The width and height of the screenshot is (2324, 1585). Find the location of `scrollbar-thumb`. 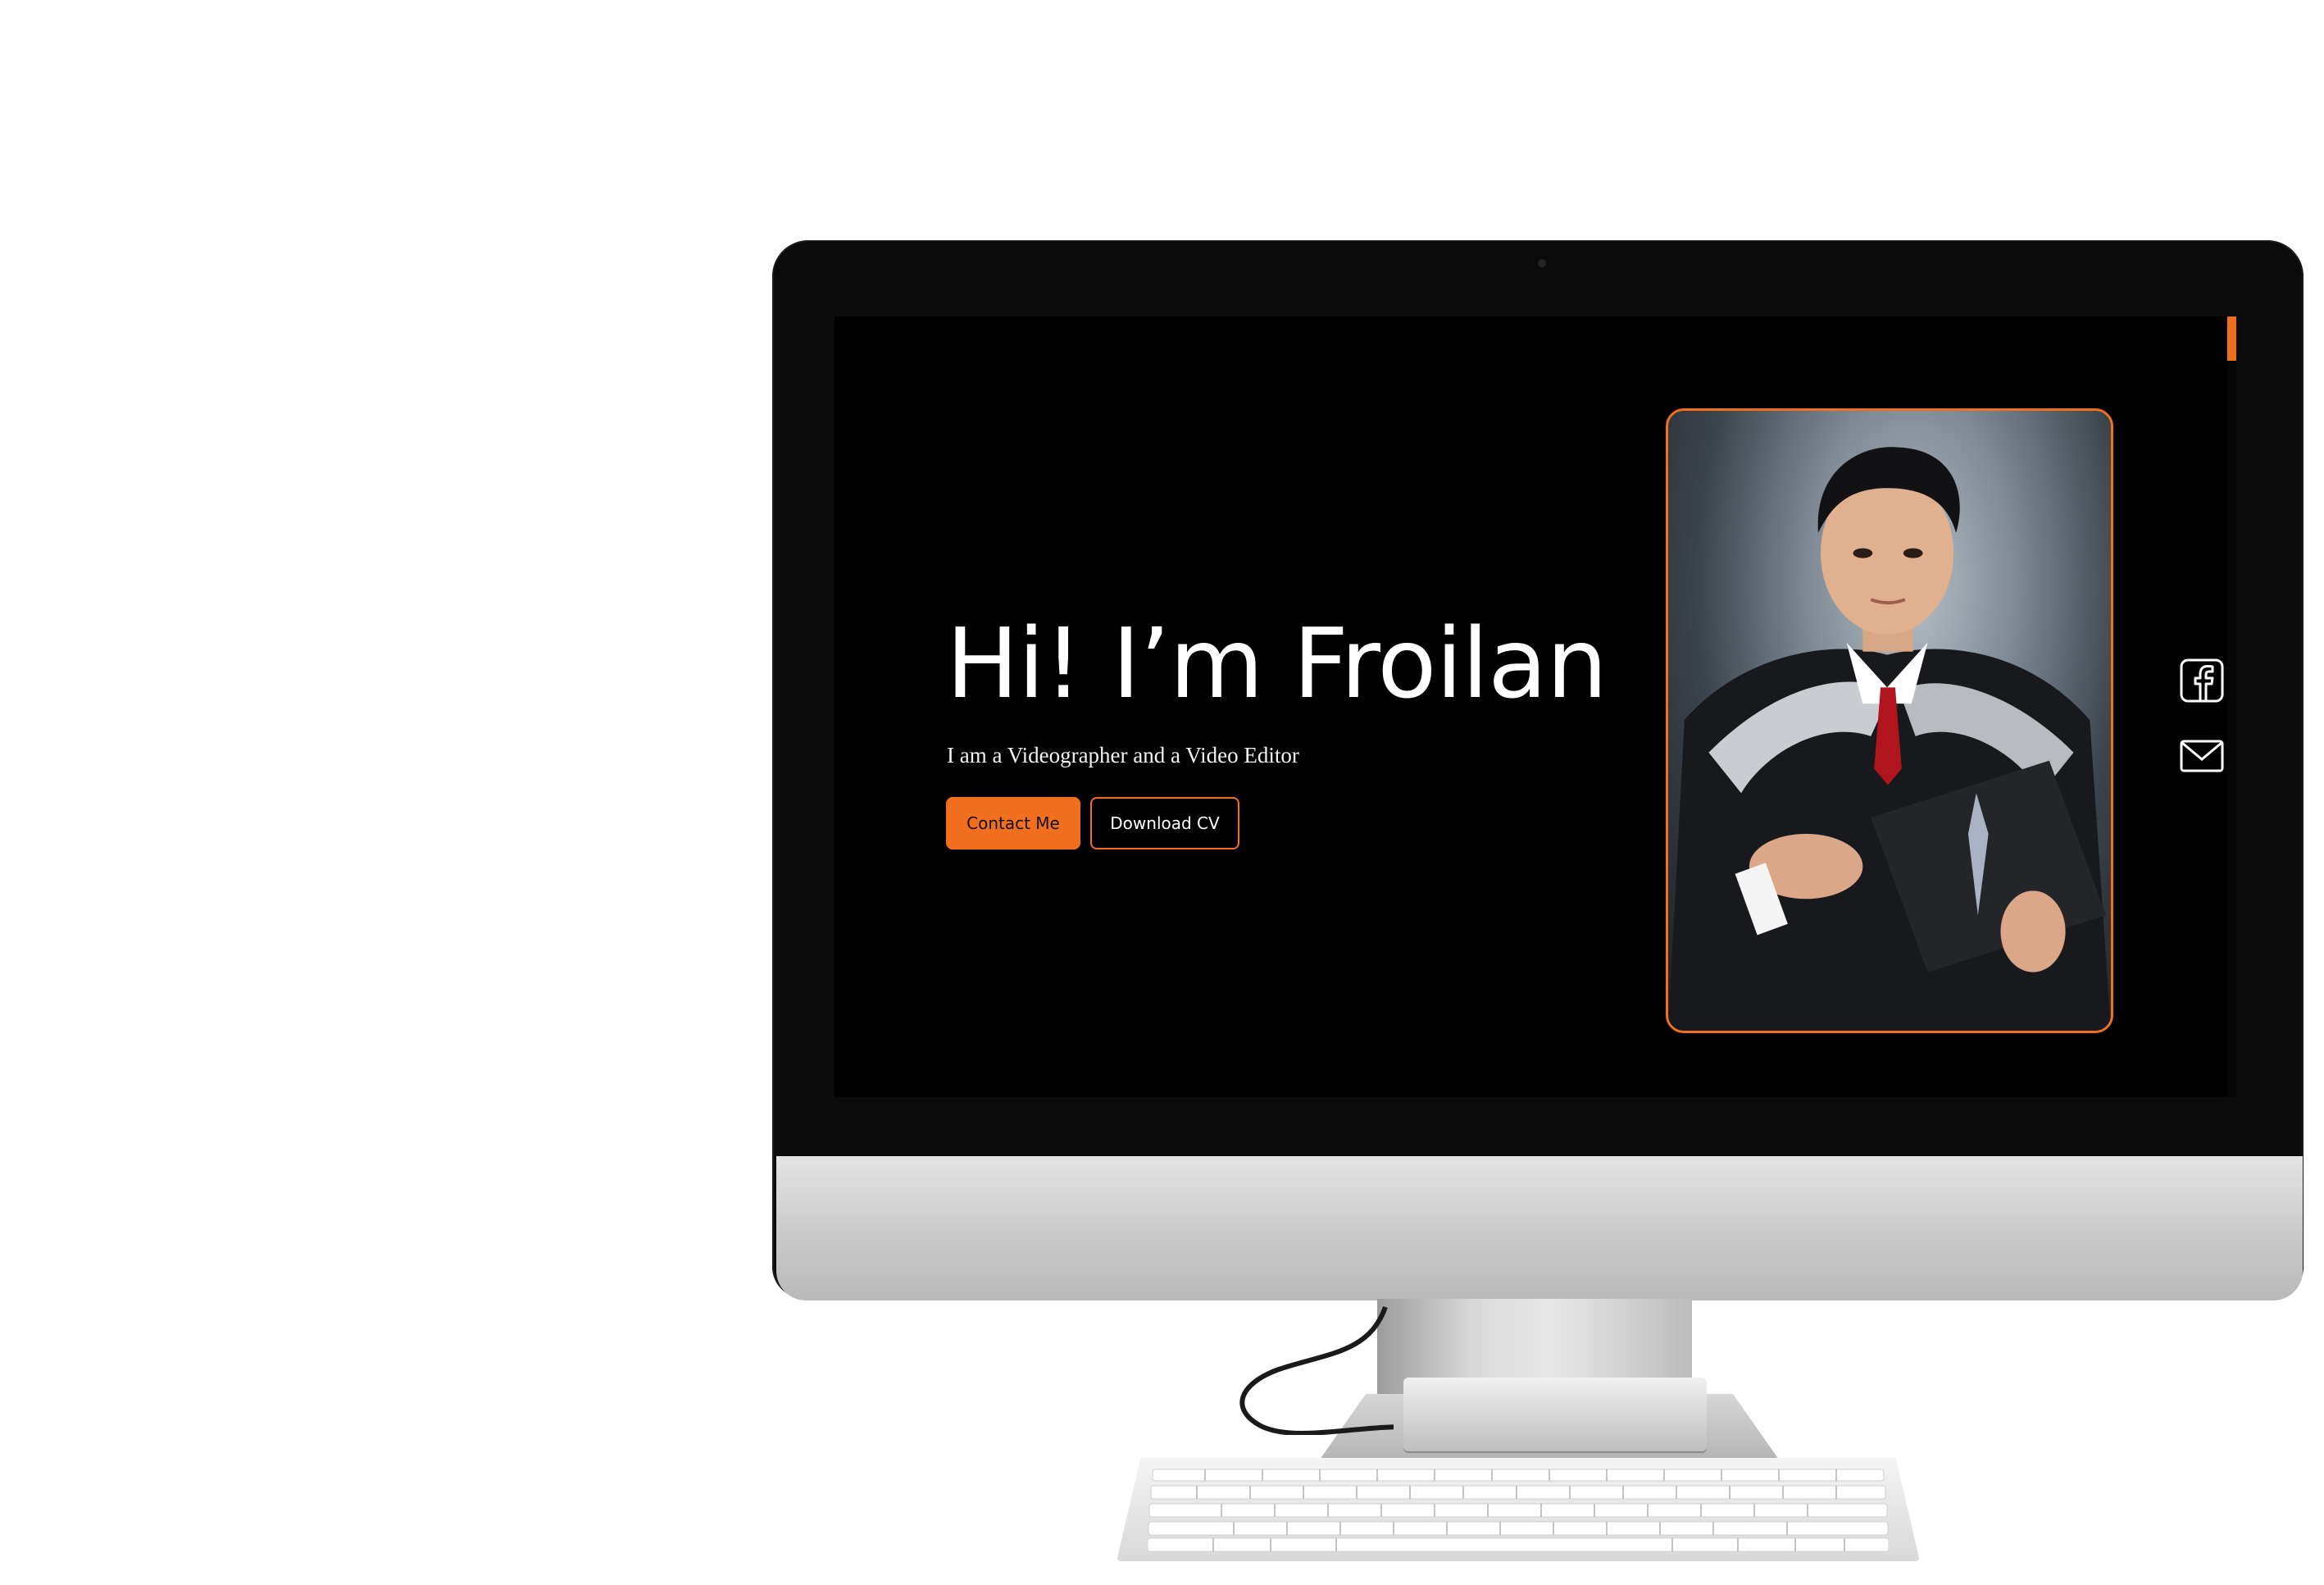

scrollbar-thumb is located at coordinates (2231, 339).